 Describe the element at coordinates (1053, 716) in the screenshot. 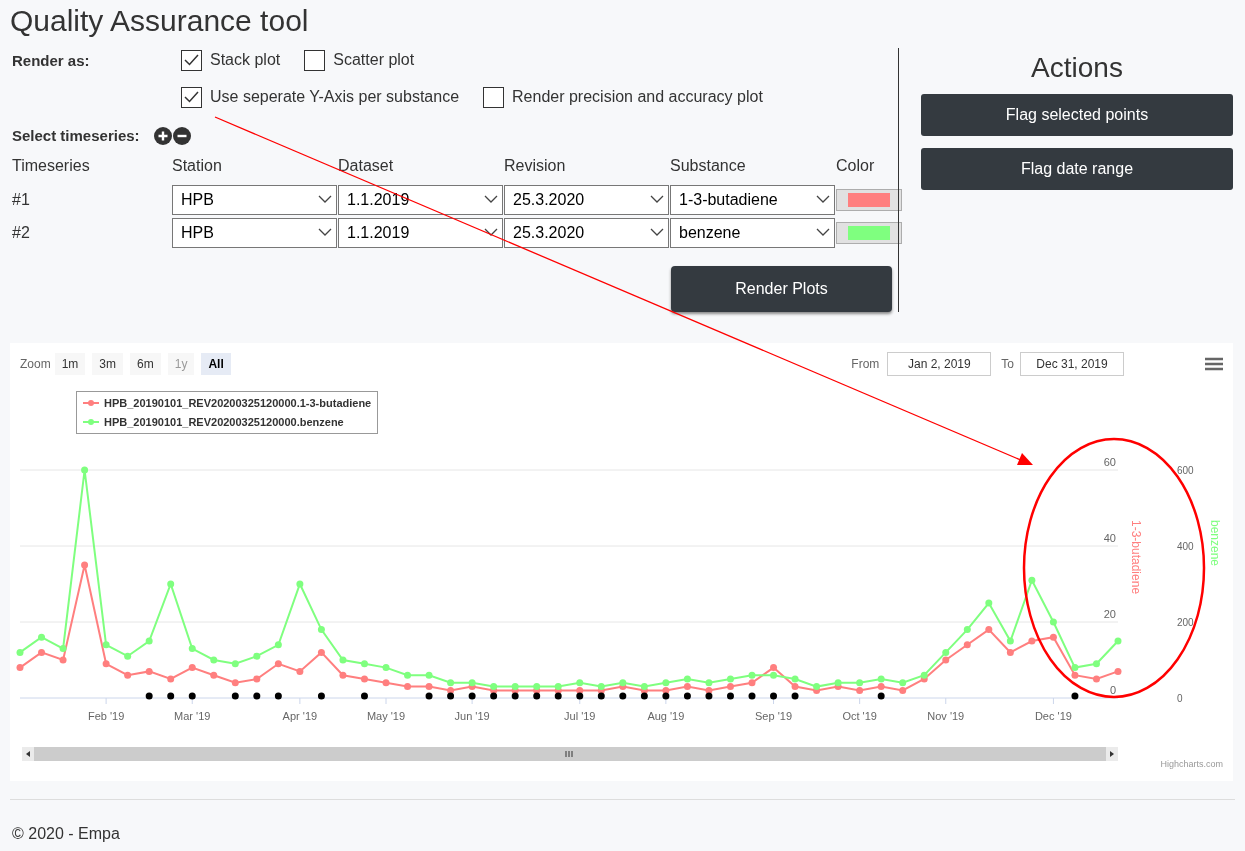

I see `x-tick-label: Dec '19` at that location.